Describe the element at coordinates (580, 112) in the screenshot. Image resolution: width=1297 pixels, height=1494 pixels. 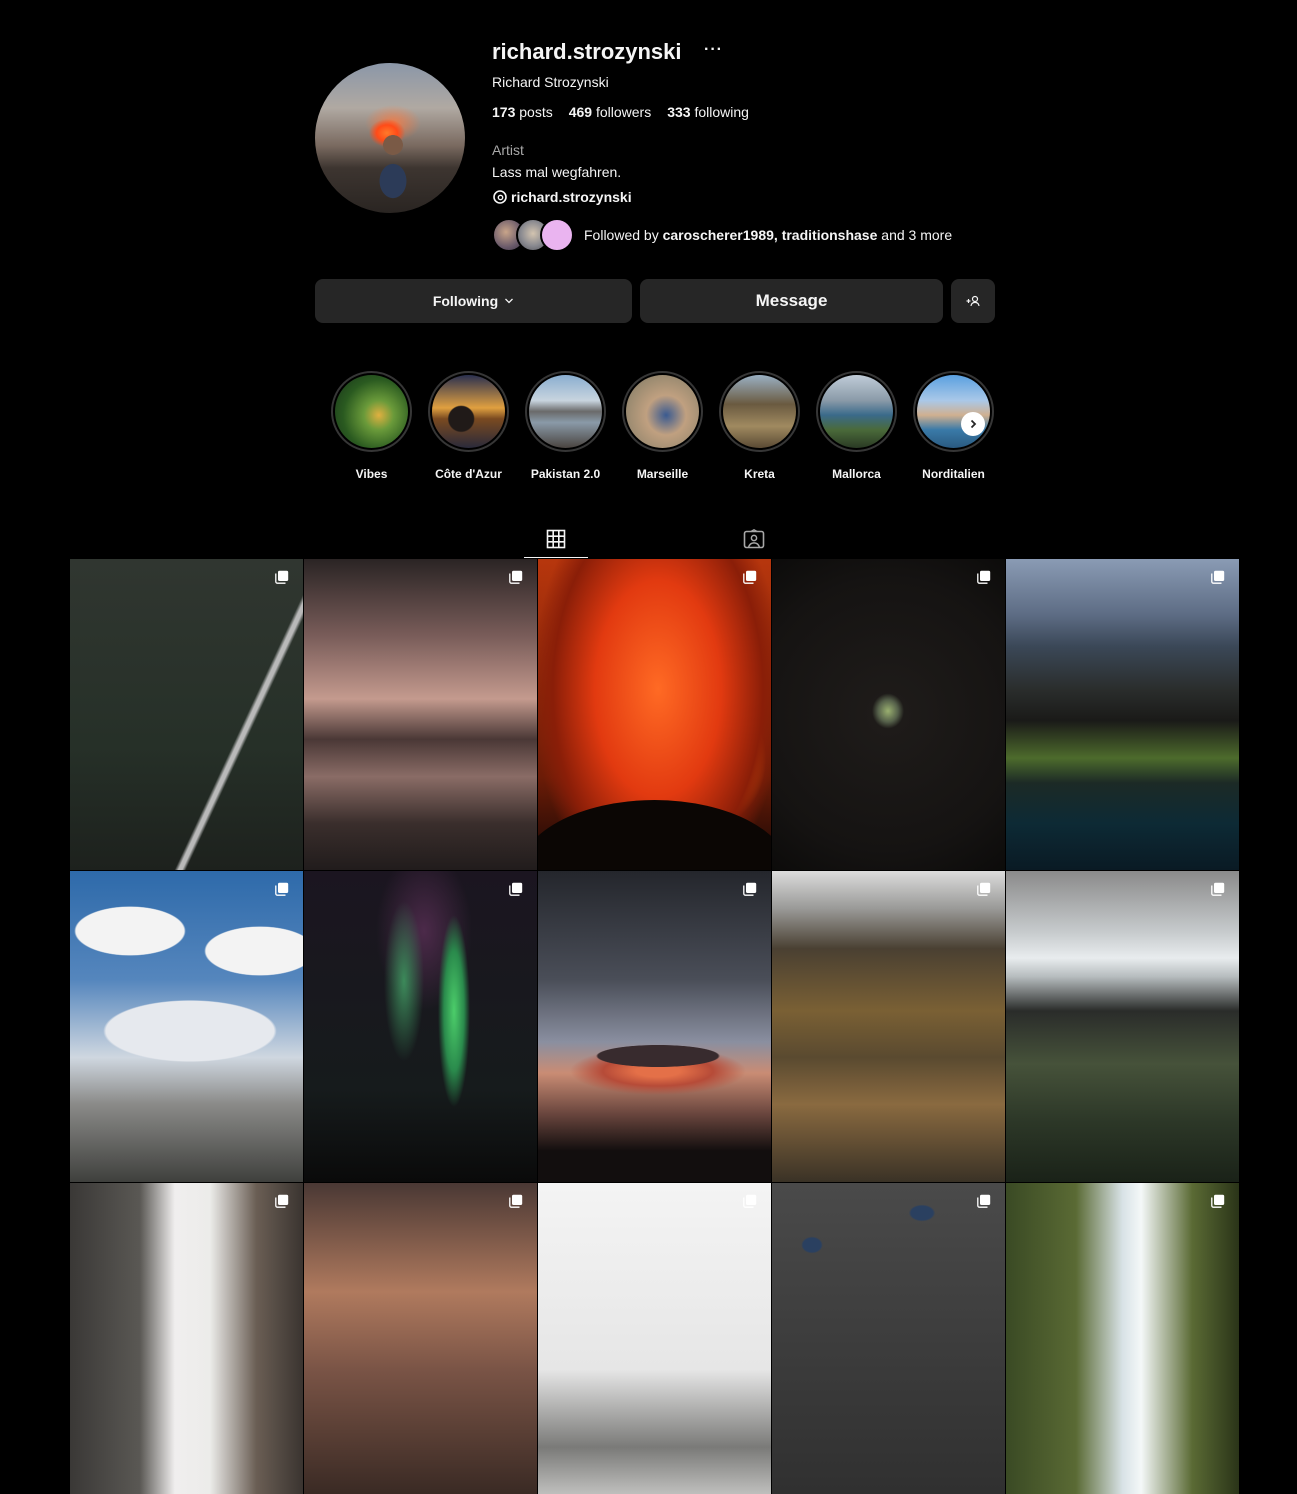
I see `followers-count: 469` at that location.